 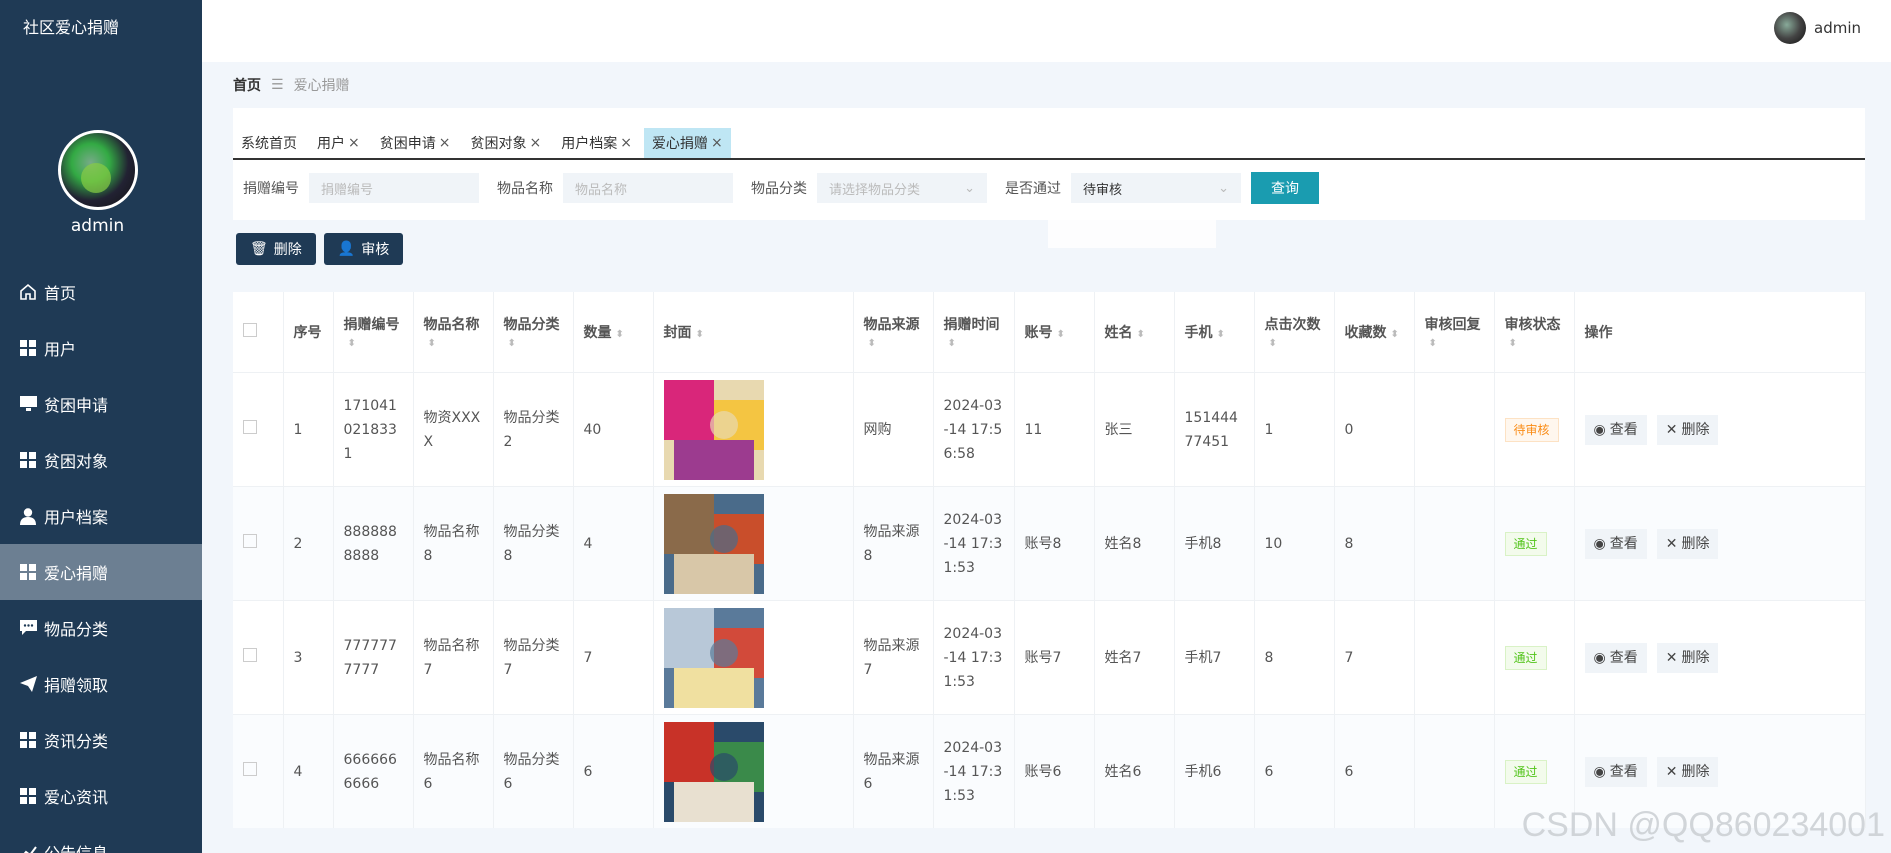 I want to click on sidebar-item-label: 首页, so click(x=60, y=293).